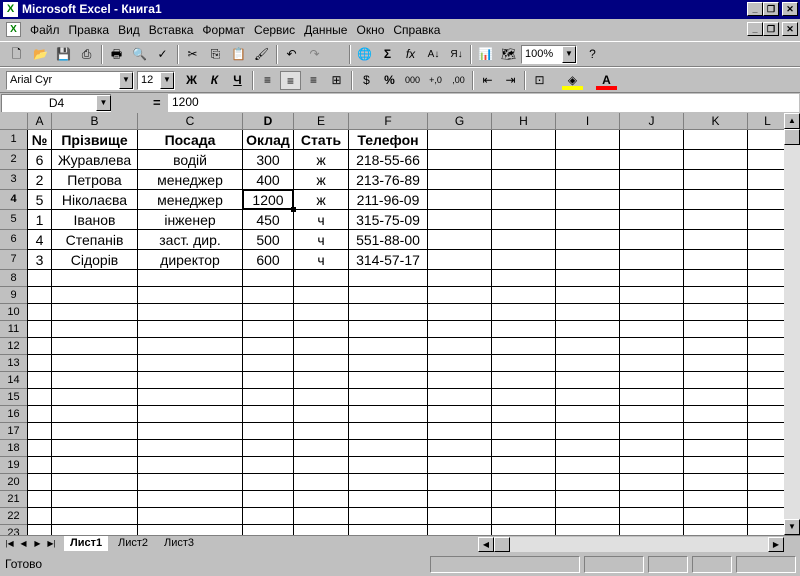 This screenshot has height=576, width=800. I want to click on table-cell: Ніколаєва, so click(94, 199).